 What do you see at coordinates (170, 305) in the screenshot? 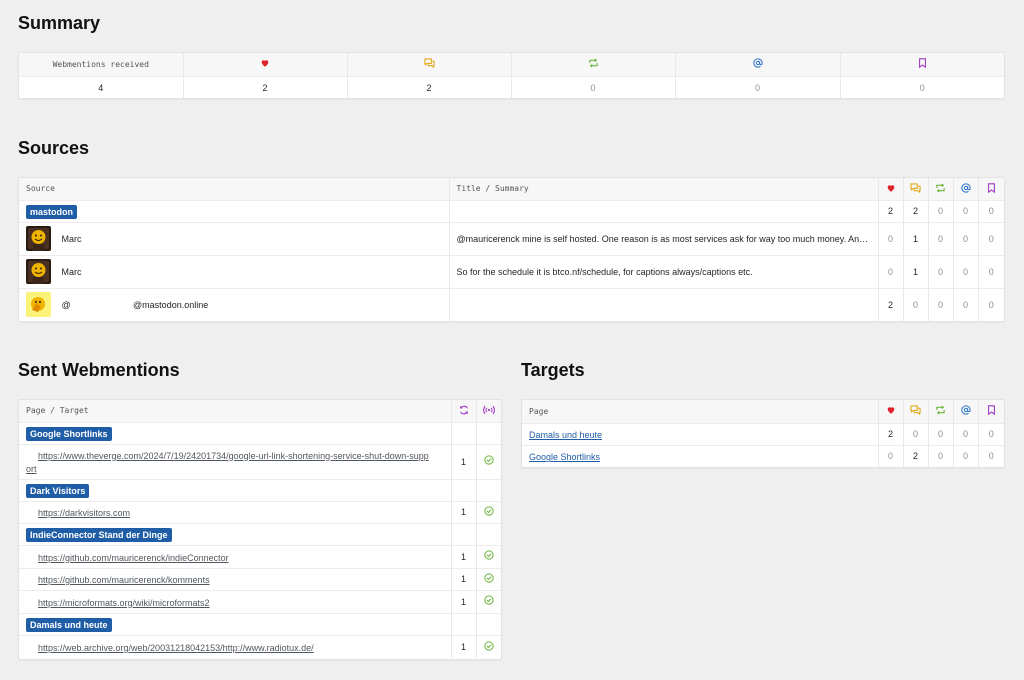
I see `source-name: @mastodon.online` at bounding box center [170, 305].